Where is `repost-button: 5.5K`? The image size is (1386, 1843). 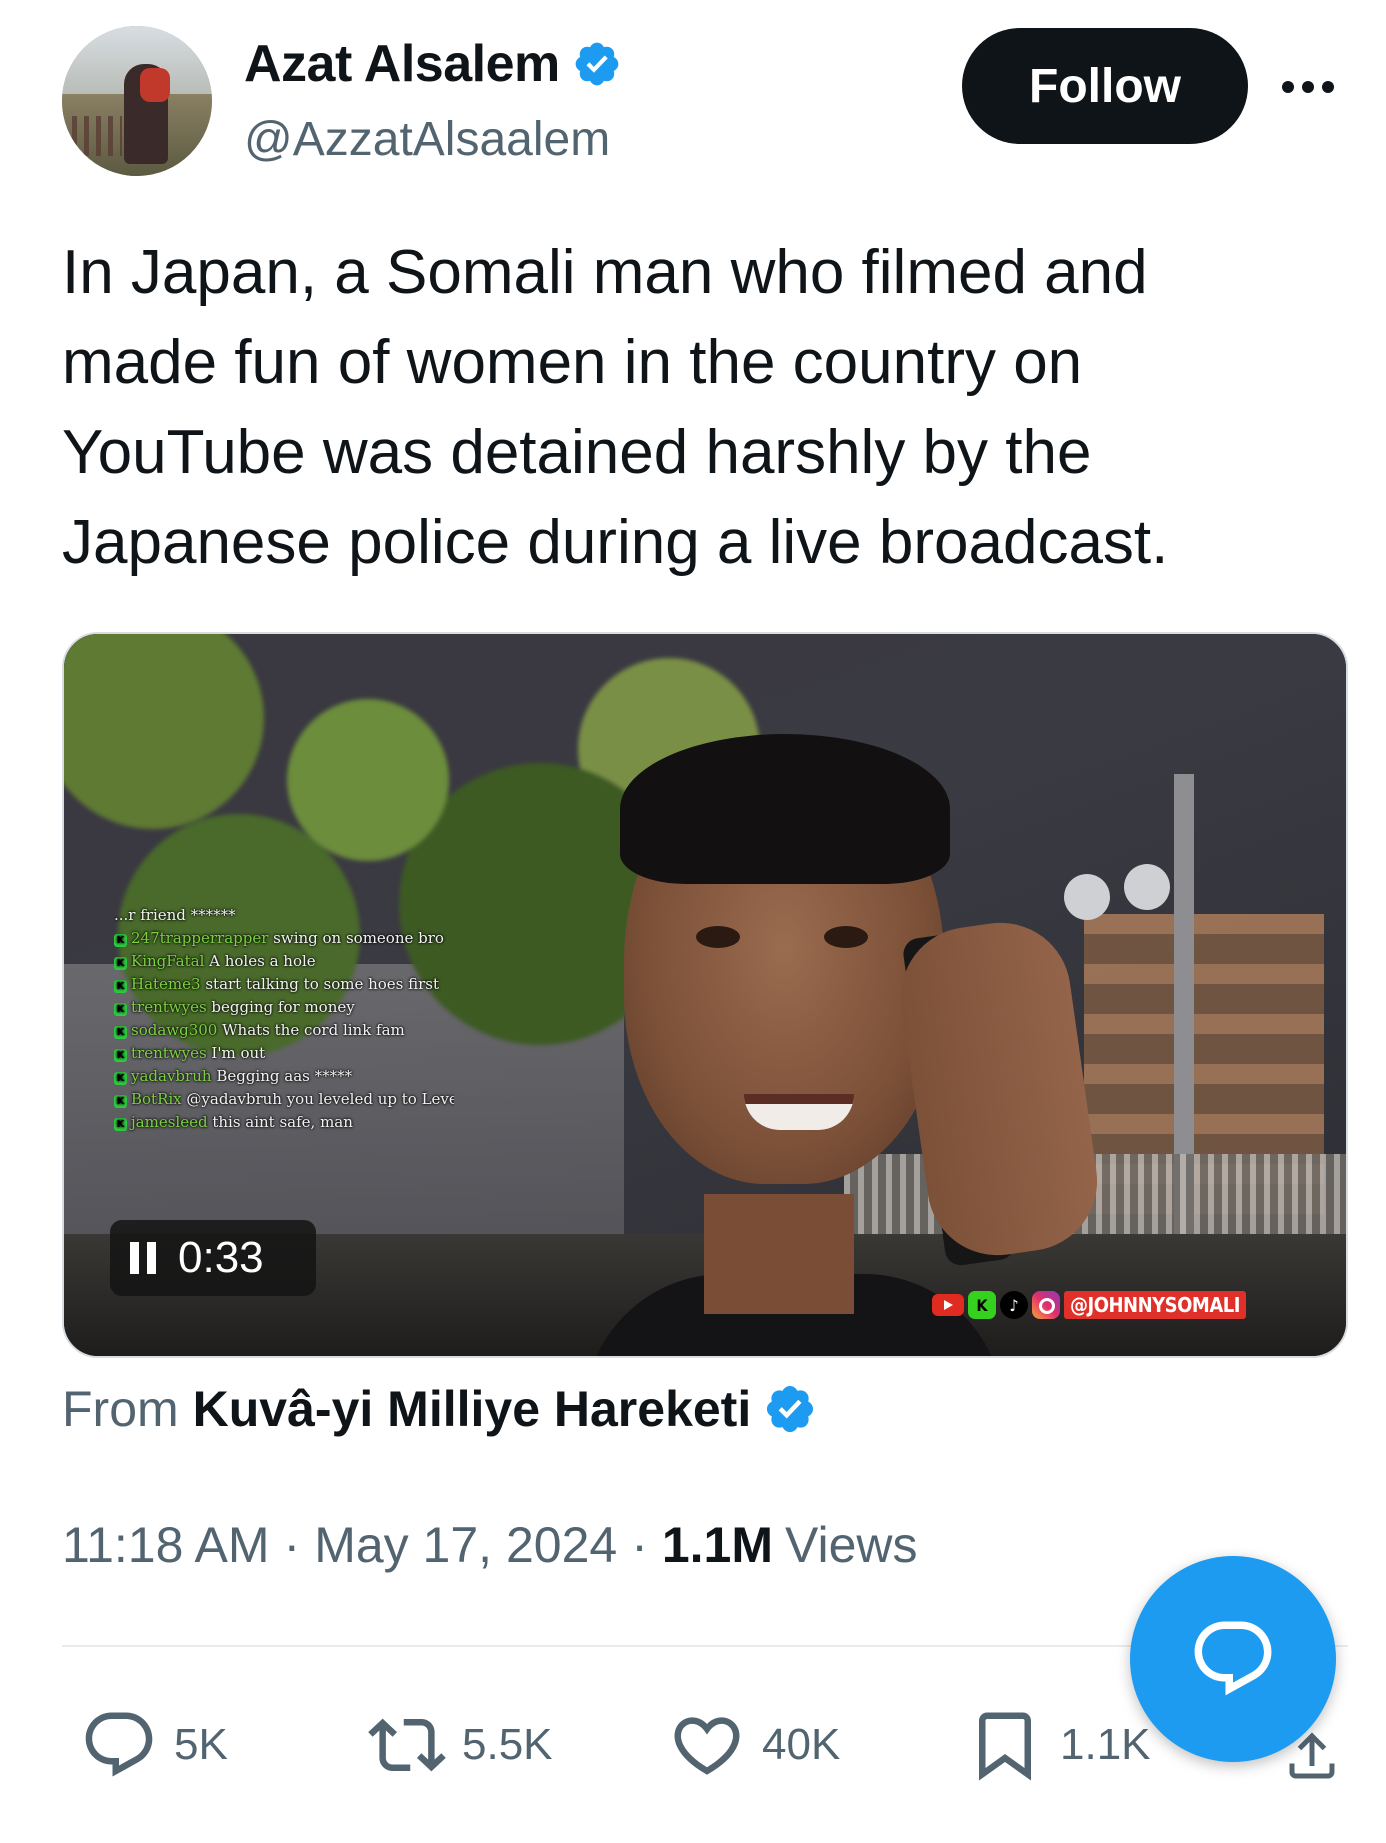
repost-button: 5.5K is located at coordinates (460, 1745).